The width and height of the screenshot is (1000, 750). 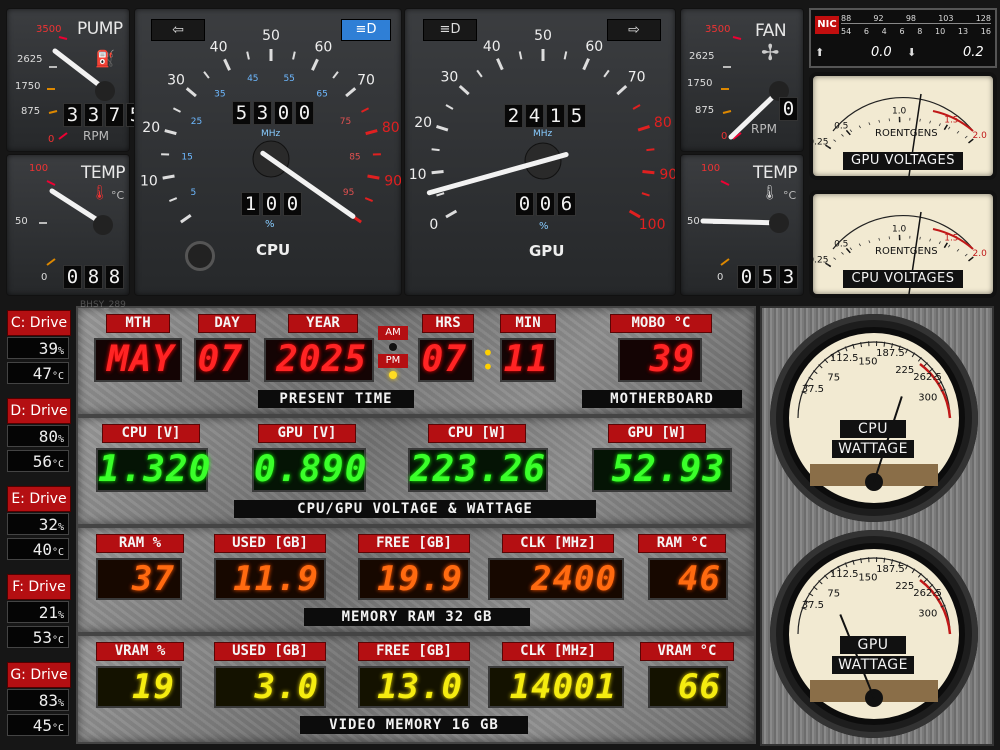 What do you see at coordinates (38, 524) in the screenshot?
I see `drive-usage: 32%` at bounding box center [38, 524].